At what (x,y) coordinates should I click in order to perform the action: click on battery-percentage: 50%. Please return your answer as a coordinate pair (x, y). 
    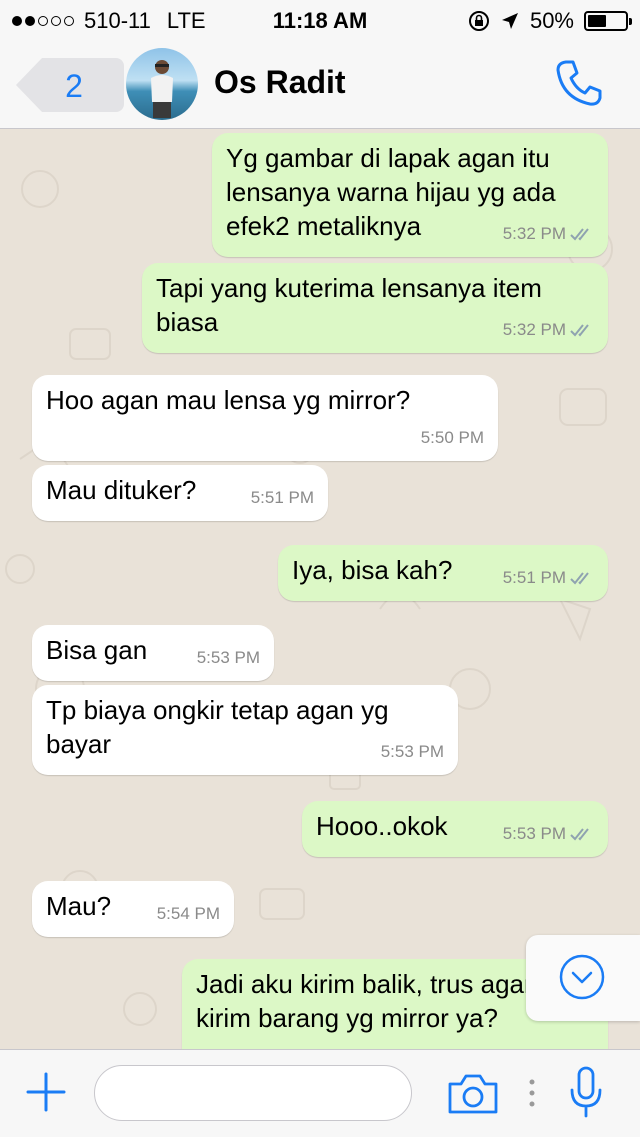
    Looking at the image, I should click on (551, 20).